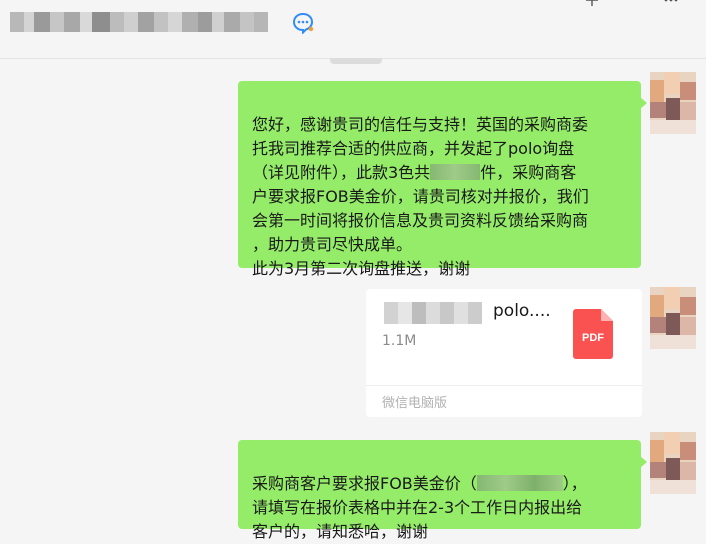 Image resolution: width=706 pixels, height=544 pixels. What do you see at coordinates (420, 196) in the screenshot?
I see `message-line: 户要求报FOB美金价，请贵司核对并报价，我们` at bounding box center [420, 196].